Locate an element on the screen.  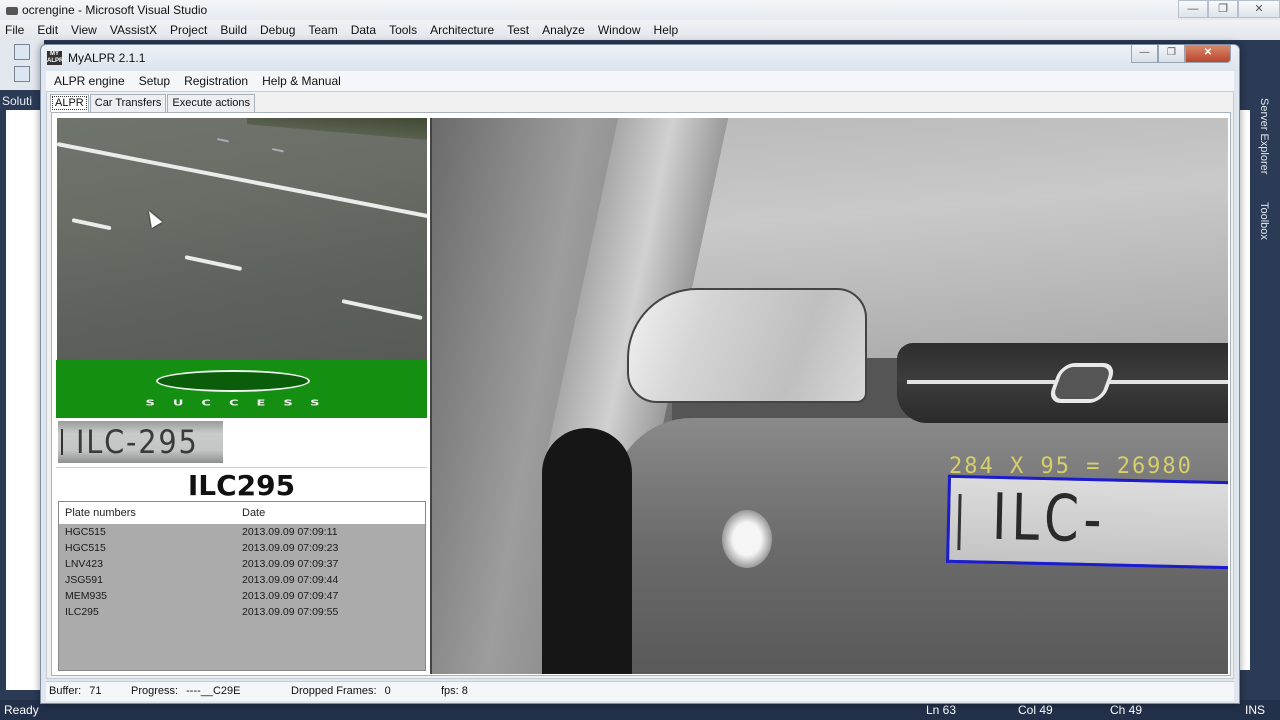
vs-menu-help: Help is located at coordinates (666, 30).